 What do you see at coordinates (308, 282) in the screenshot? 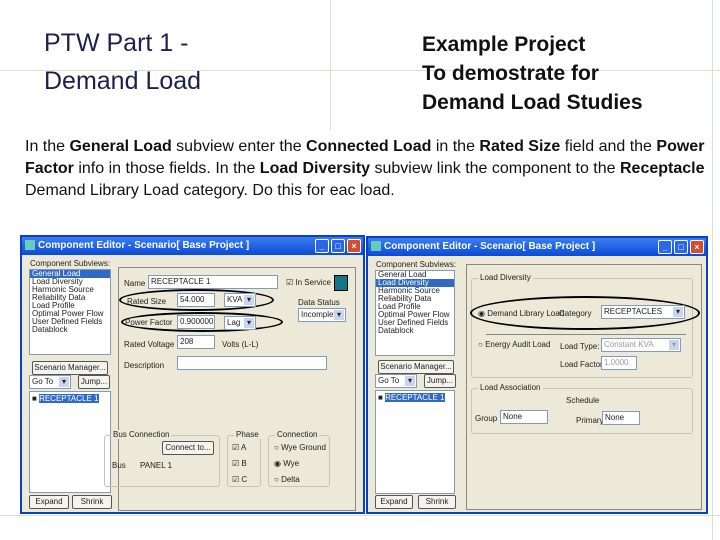
I see `in-service-checkbox: ☑ In Service` at bounding box center [308, 282].